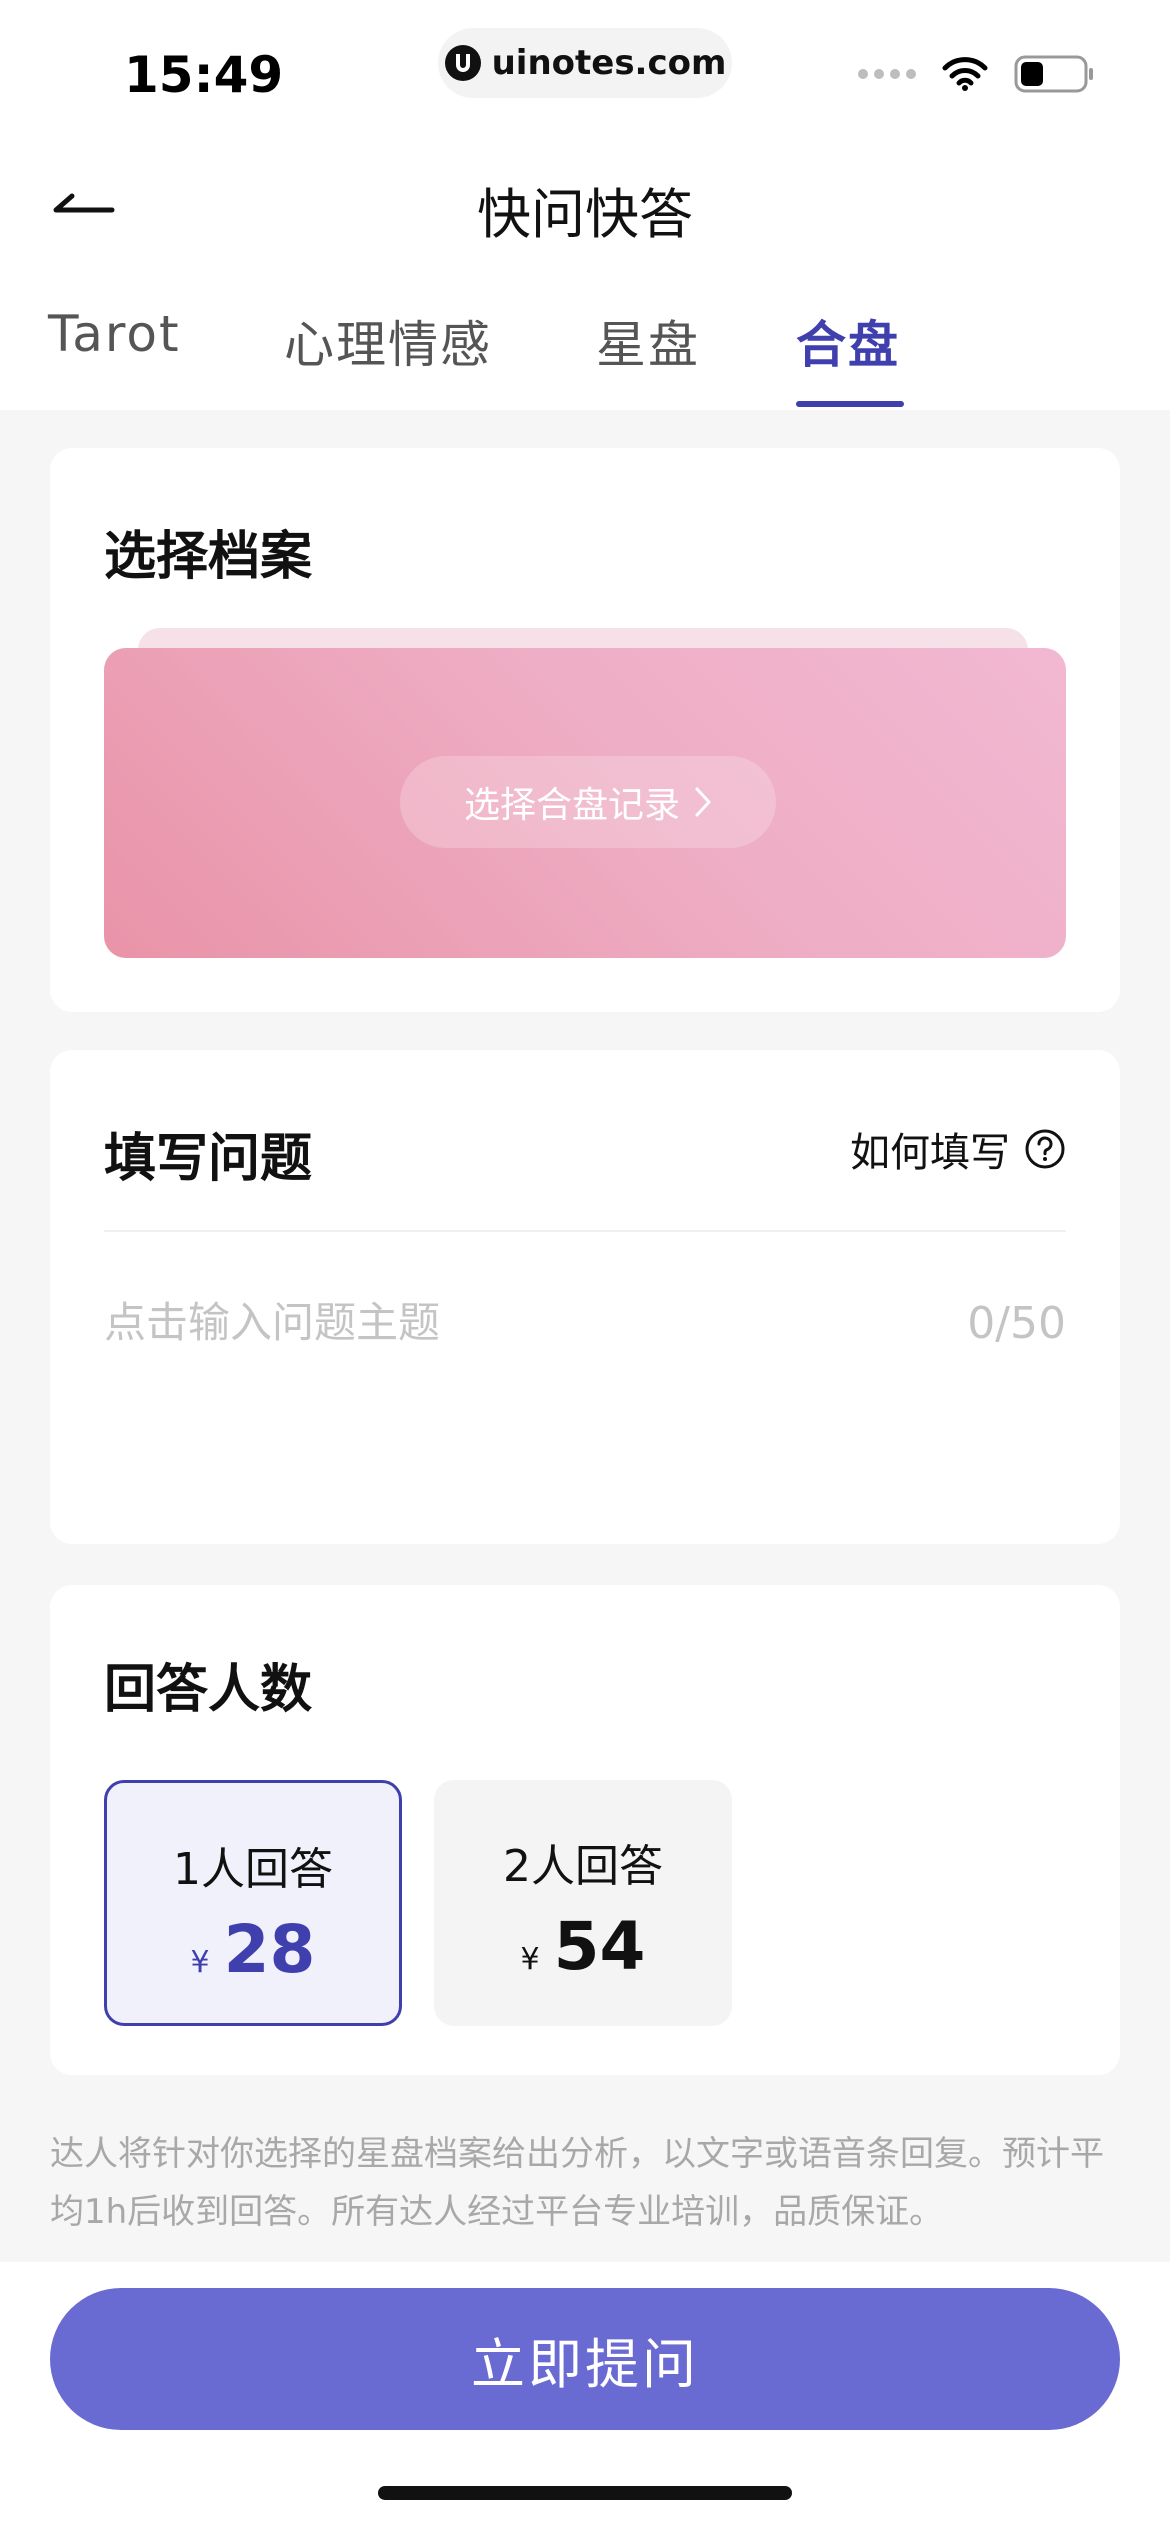 Image resolution: width=1170 pixels, height=2532 pixels. I want to click on option-label: 2人回答, so click(583, 1866).